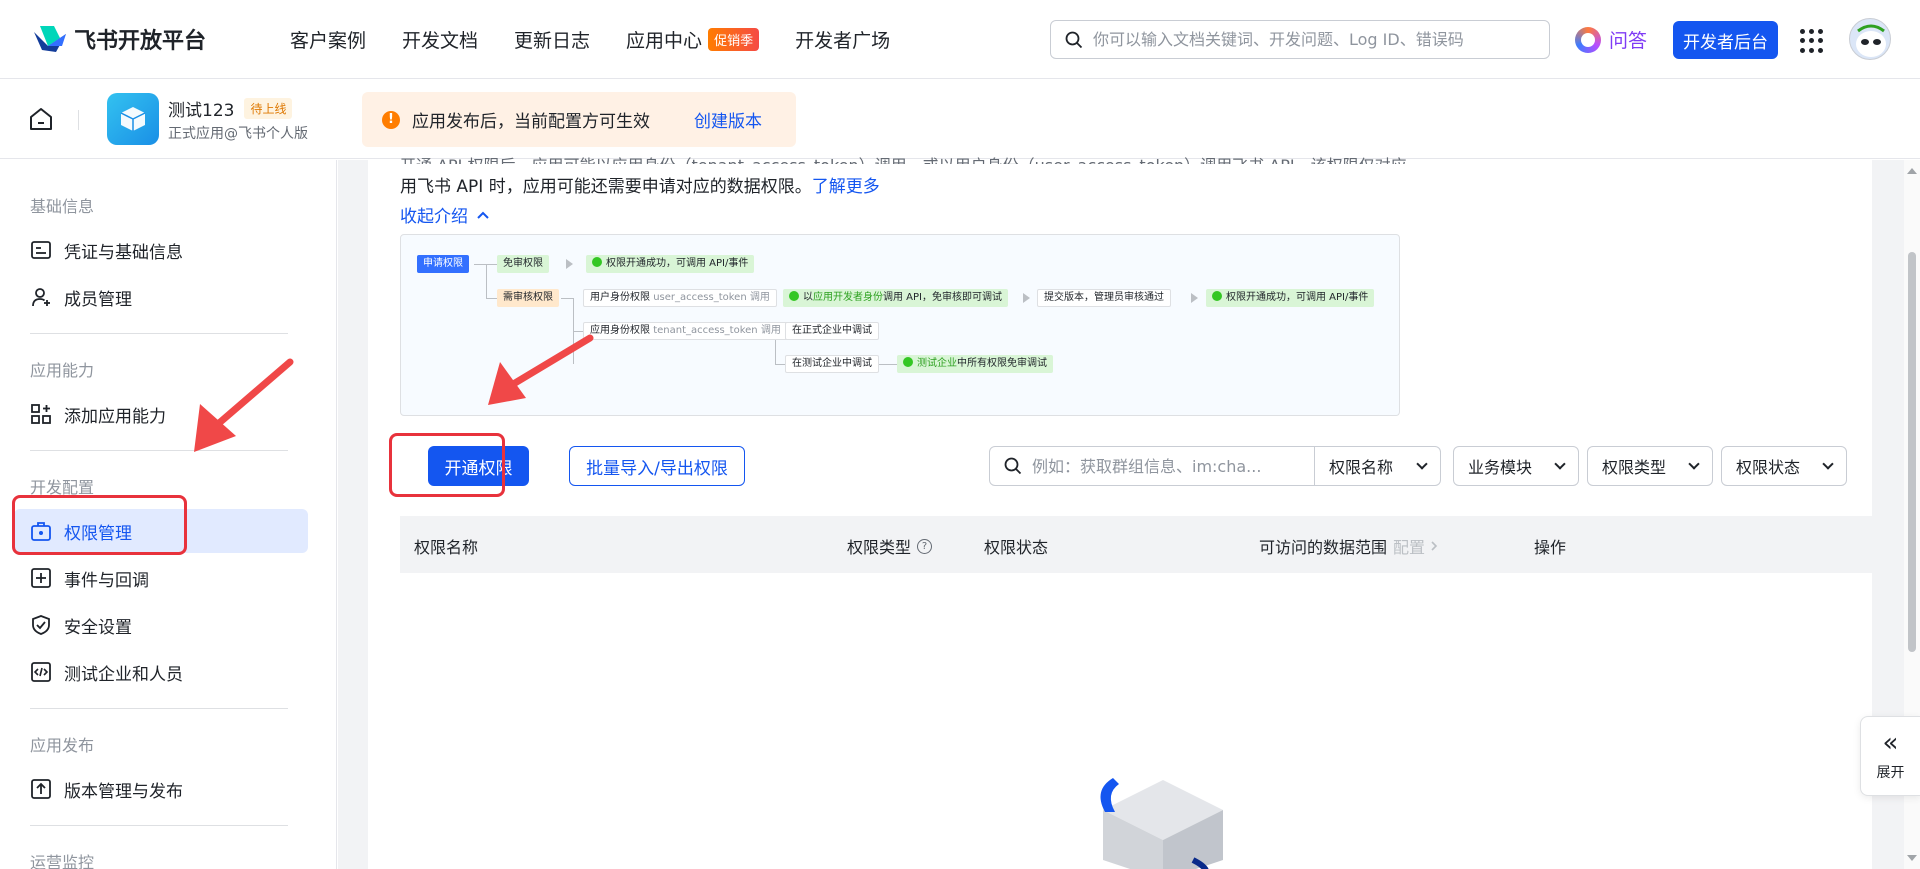 This screenshot has width=1920, height=869. What do you see at coordinates (391, 119) in the screenshot?
I see `warning-icon: !` at bounding box center [391, 119].